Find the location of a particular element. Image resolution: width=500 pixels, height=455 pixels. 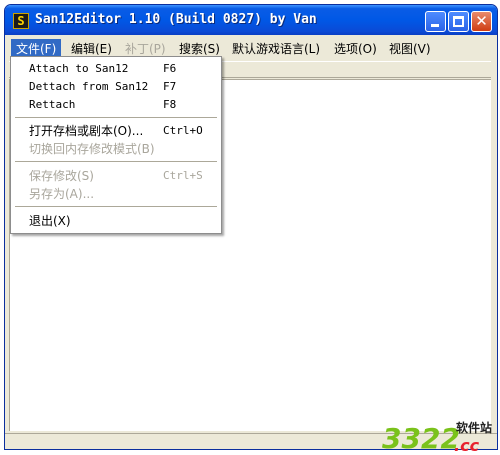

menu-item-attach: Attach to San12 F6 is located at coordinates (116, 69).